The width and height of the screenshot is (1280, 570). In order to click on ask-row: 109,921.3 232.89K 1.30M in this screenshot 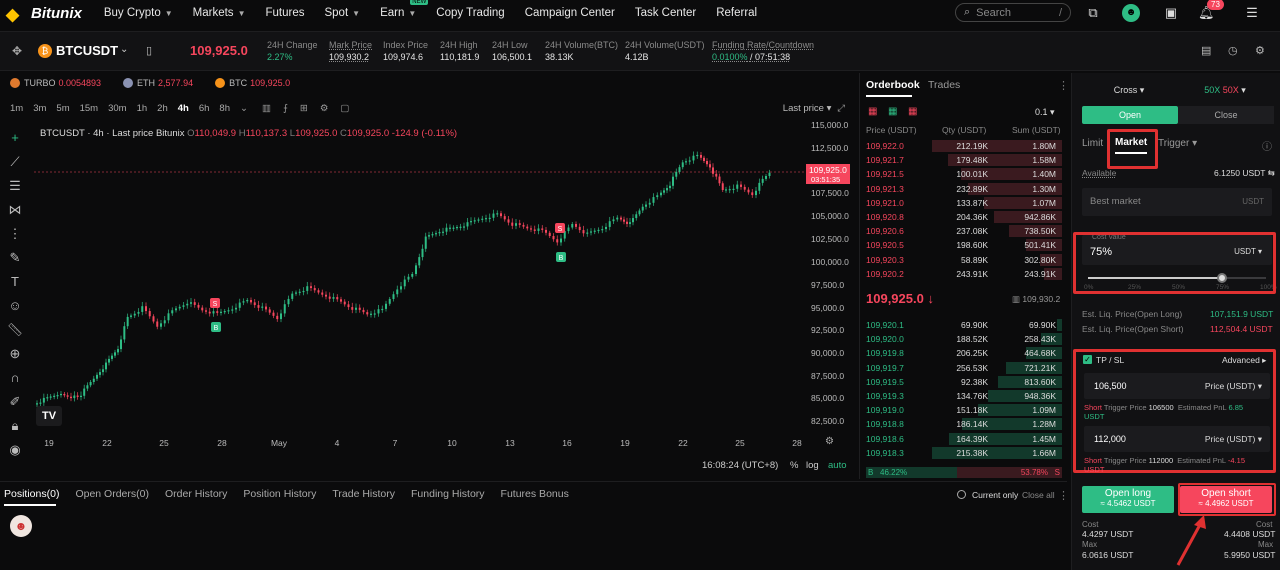, I will do `click(964, 189)`.